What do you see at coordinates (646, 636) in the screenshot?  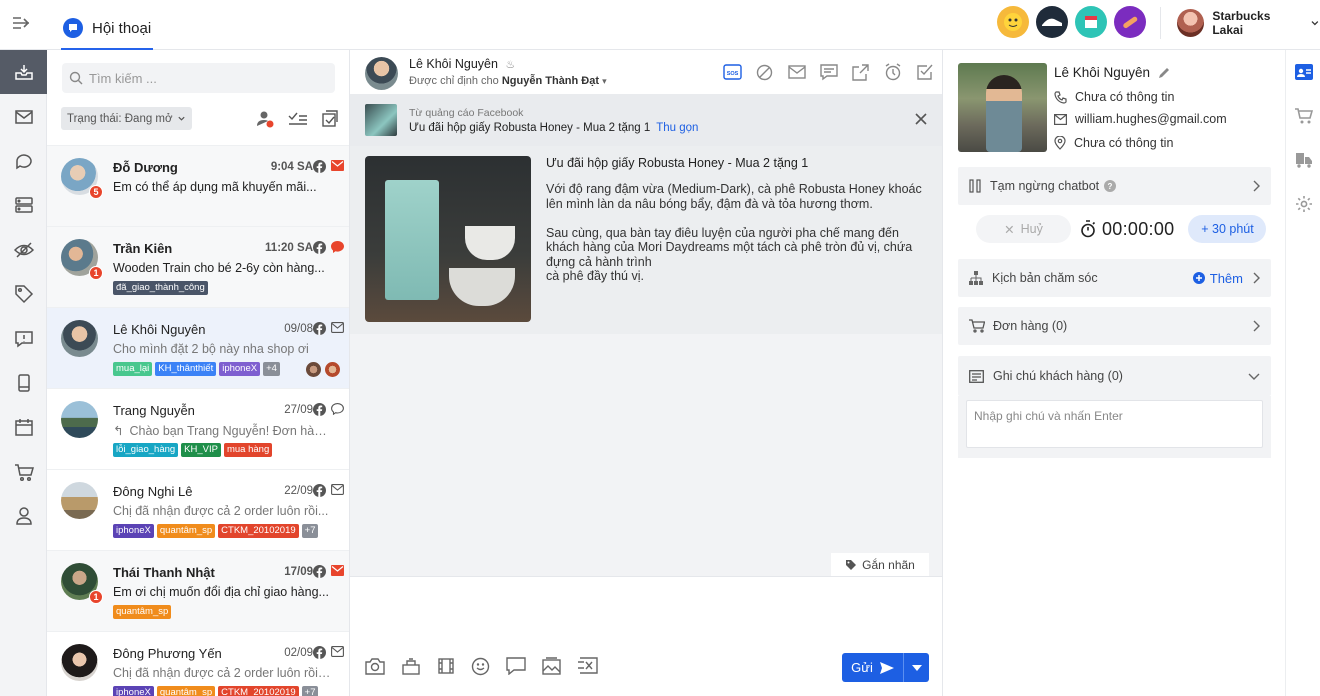 I see `message-composer: Gửi` at bounding box center [646, 636].